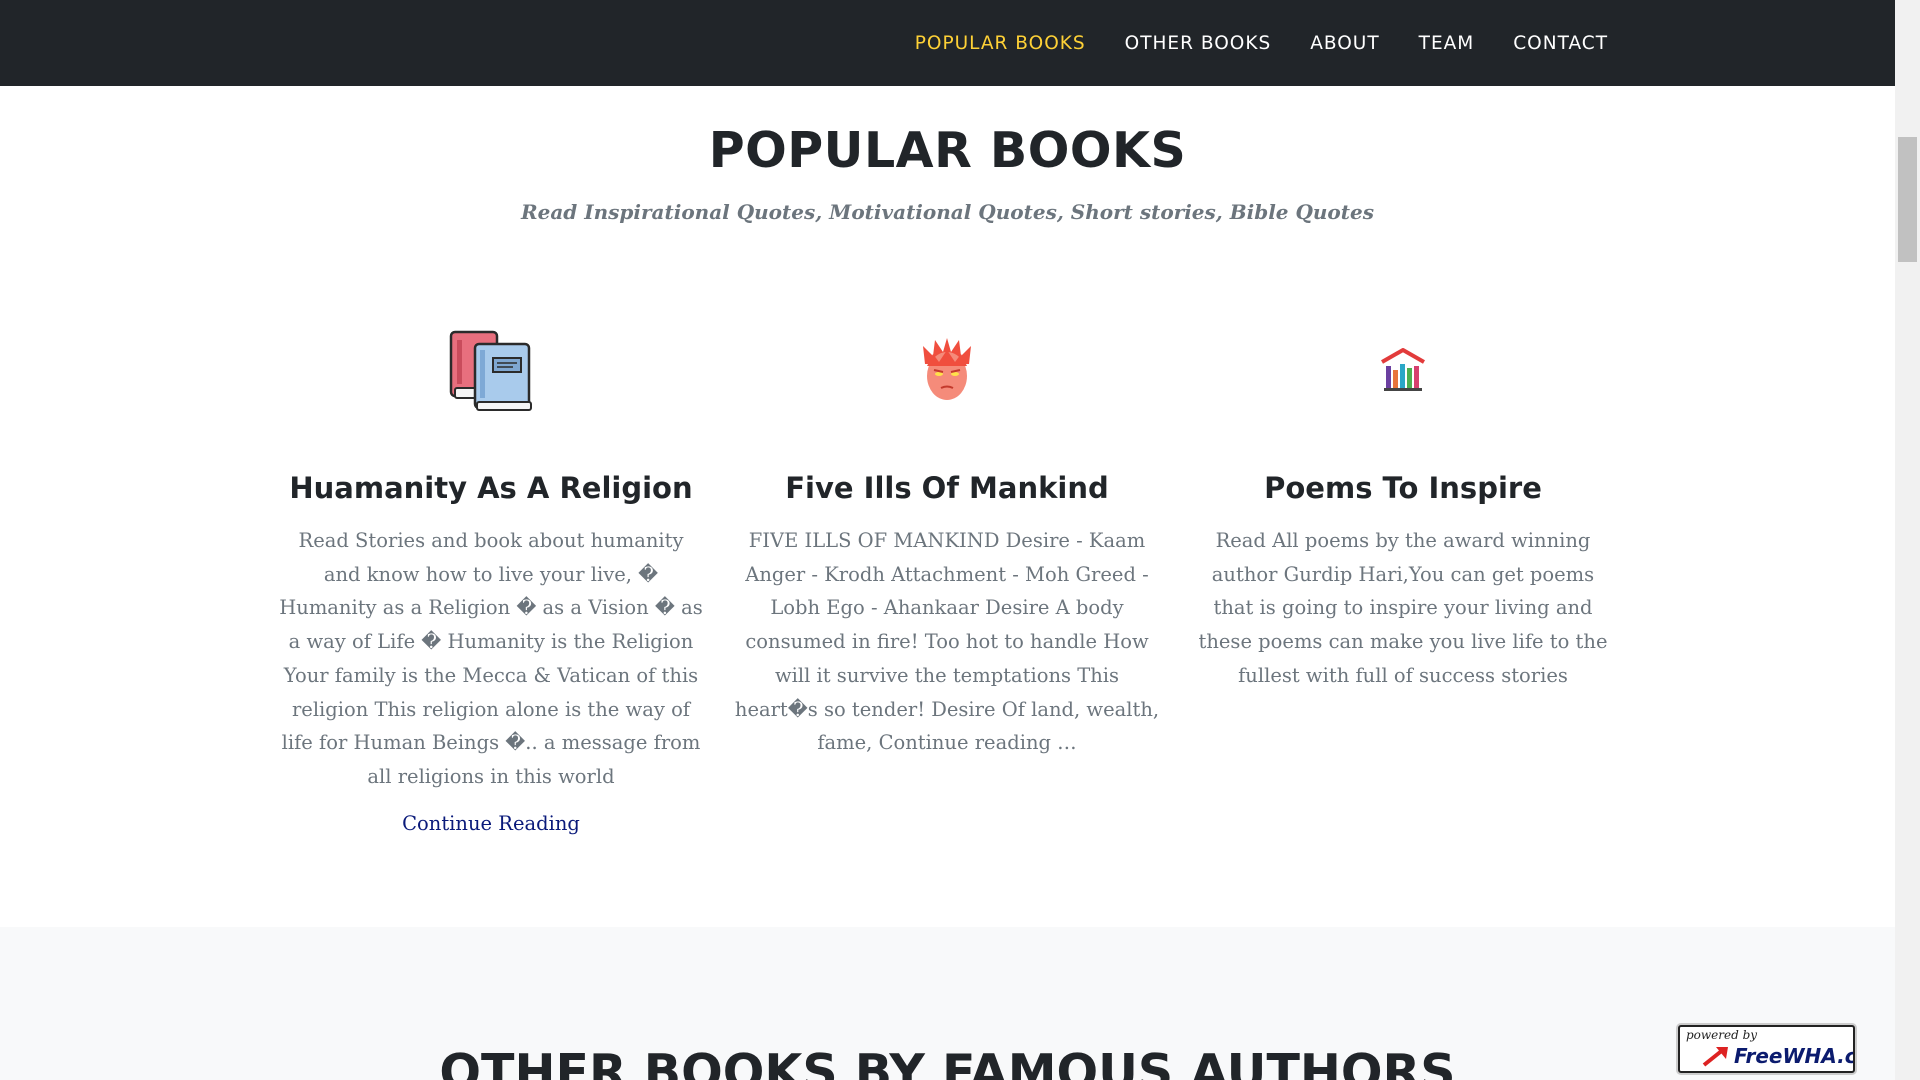 This screenshot has height=1080, width=1920. What do you see at coordinates (947, 150) in the screenshot?
I see `section-heading: POPULAR BOOKS` at bounding box center [947, 150].